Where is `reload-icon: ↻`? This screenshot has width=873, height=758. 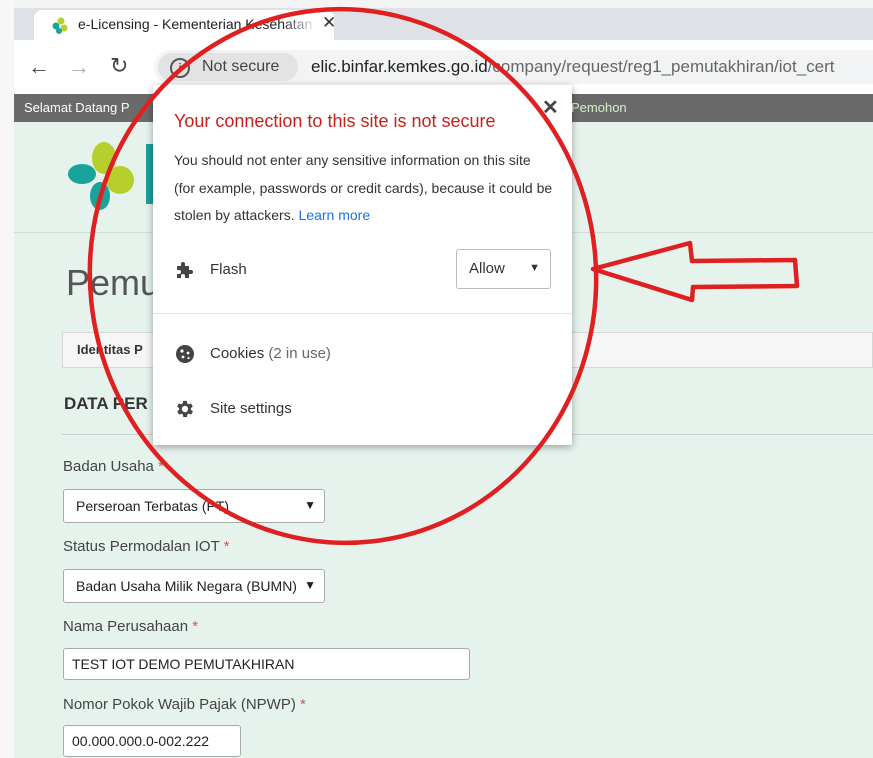 reload-icon: ↻ is located at coordinates (119, 66).